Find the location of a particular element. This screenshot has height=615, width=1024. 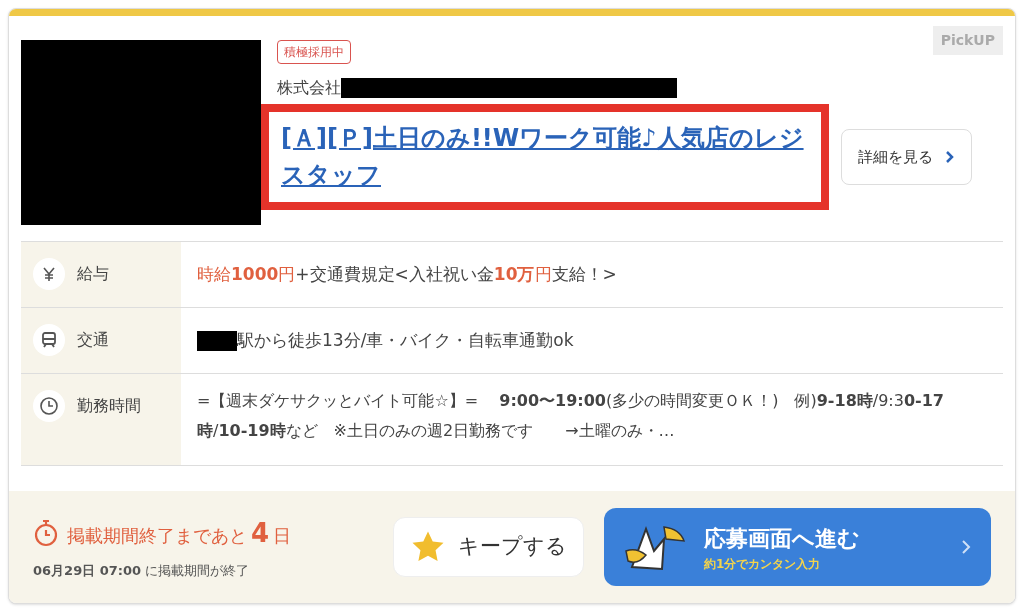

apply-label: 応募画面へ進む is located at coordinates (782, 538).